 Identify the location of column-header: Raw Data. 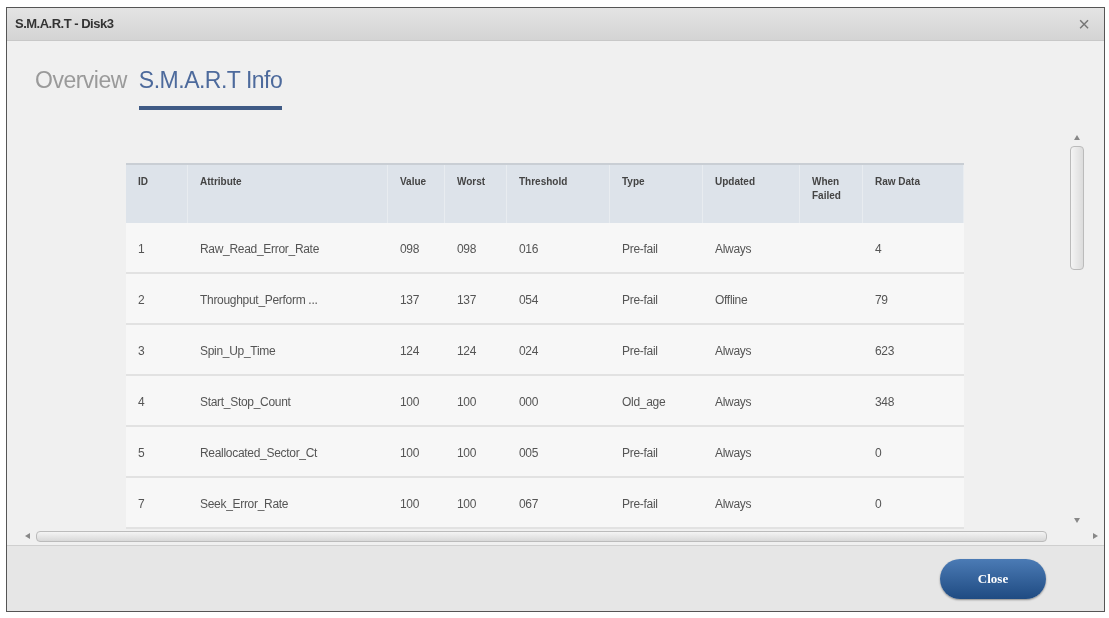
(898, 182).